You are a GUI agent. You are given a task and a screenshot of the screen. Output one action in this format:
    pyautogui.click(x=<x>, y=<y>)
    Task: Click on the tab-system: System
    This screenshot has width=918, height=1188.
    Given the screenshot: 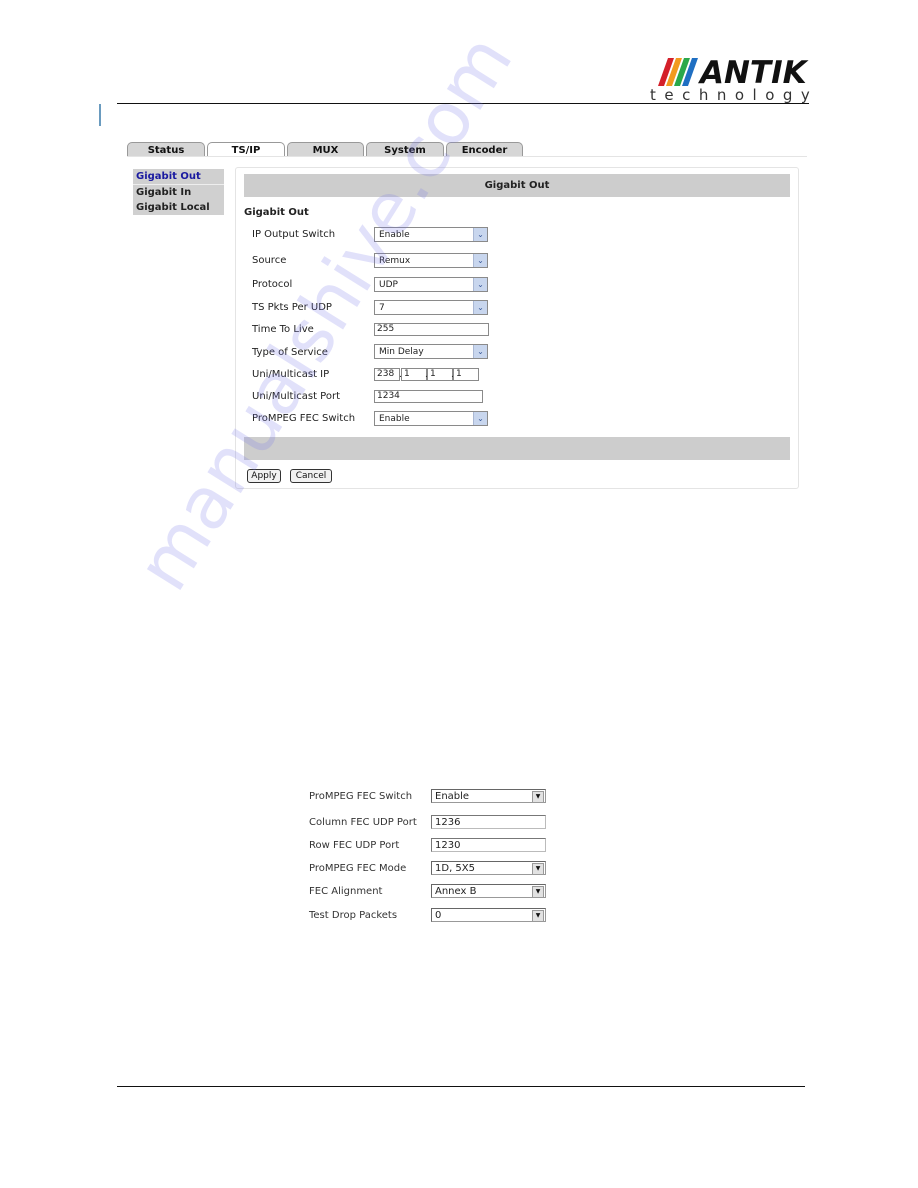 What is the action you would take?
    pyautogui.click(x=405, y=149)
    